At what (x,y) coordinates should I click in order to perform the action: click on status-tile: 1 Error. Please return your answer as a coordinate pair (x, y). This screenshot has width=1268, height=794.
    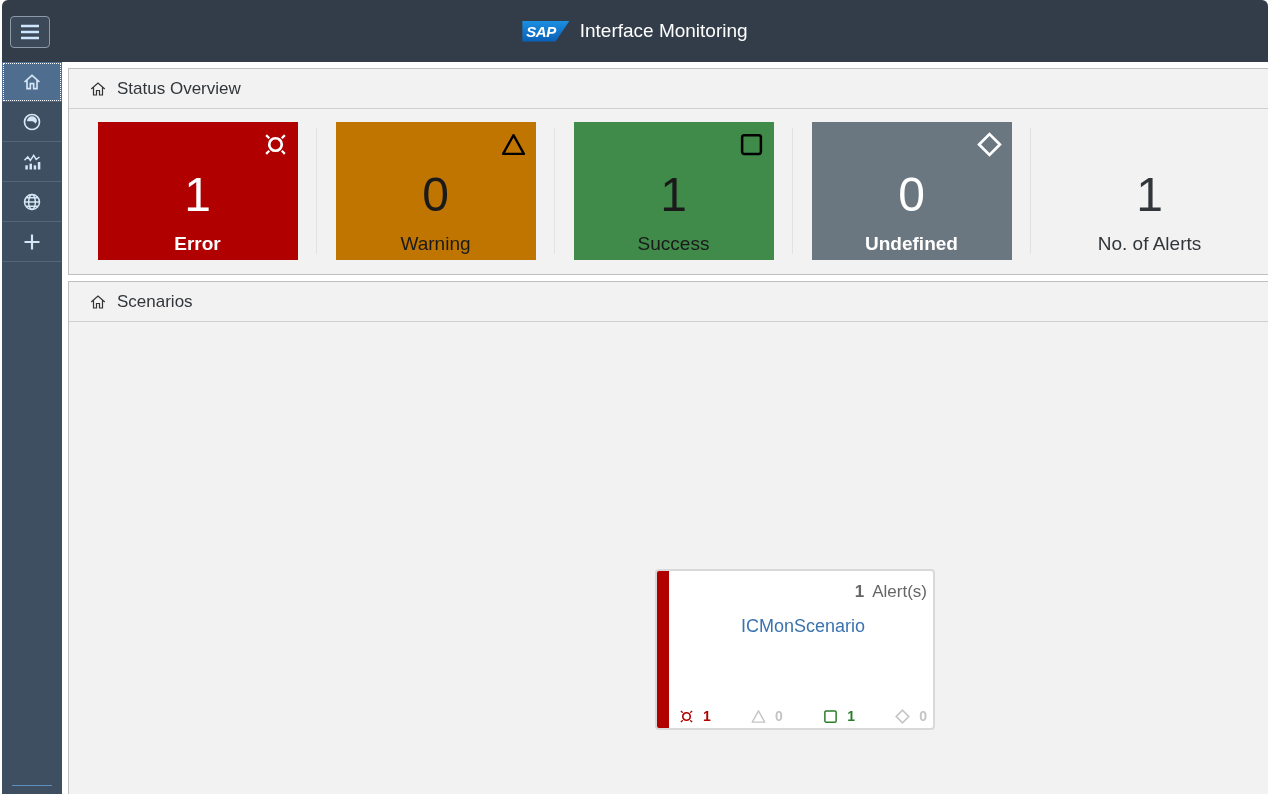
    Looking at the image, I should click on (197, 191).